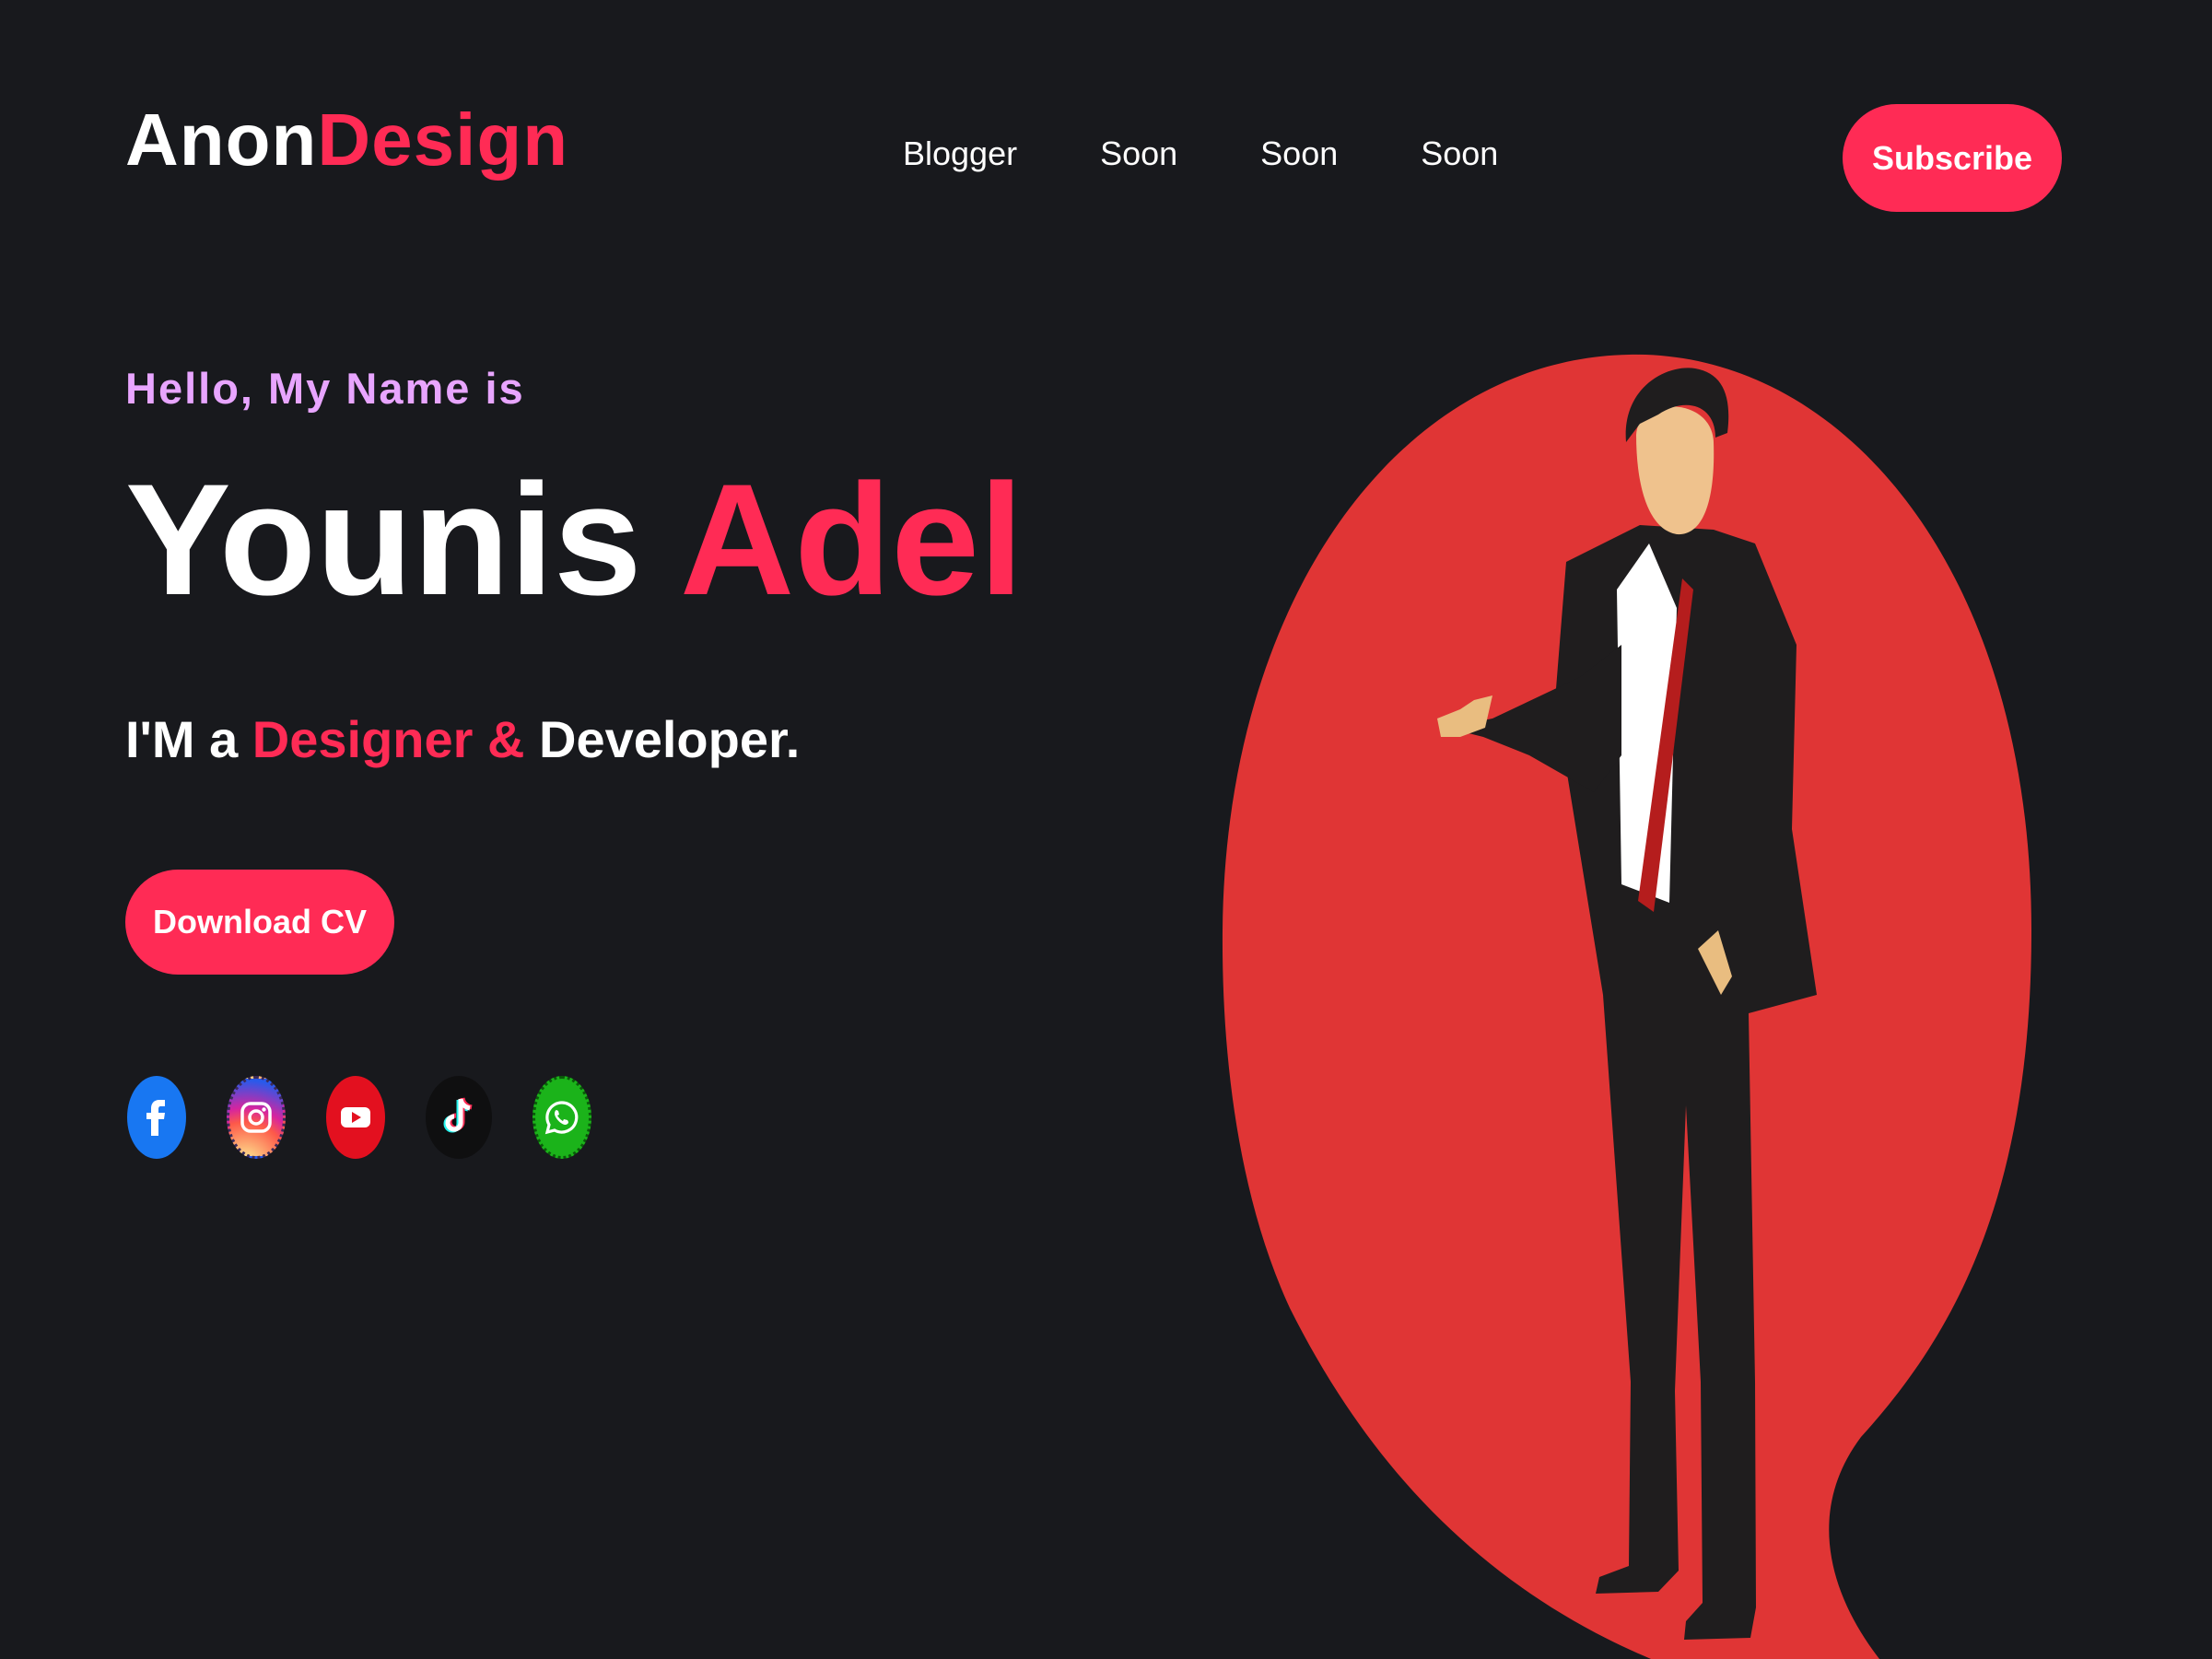  What do you see at coordinates (459, 1117) in the screenshot?
I see `tiktok-icon` at bounding box center [459, 1117].